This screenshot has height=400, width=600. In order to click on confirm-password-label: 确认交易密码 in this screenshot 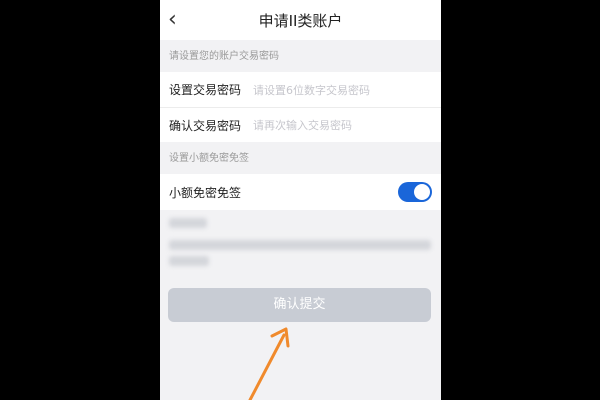, I will do `click(205, 125)`.